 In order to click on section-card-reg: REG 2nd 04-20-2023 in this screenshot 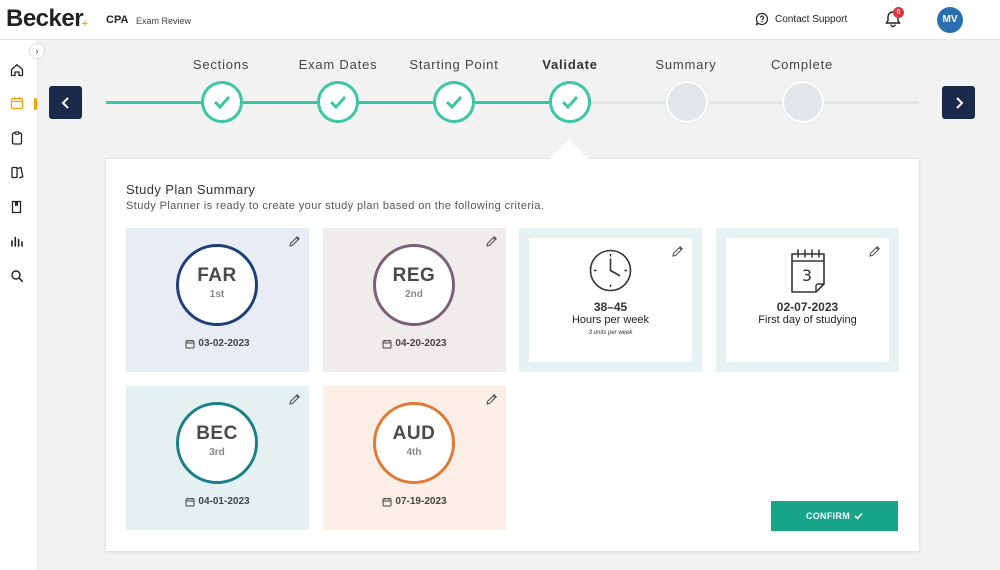, I will do `click(414, 300)`.